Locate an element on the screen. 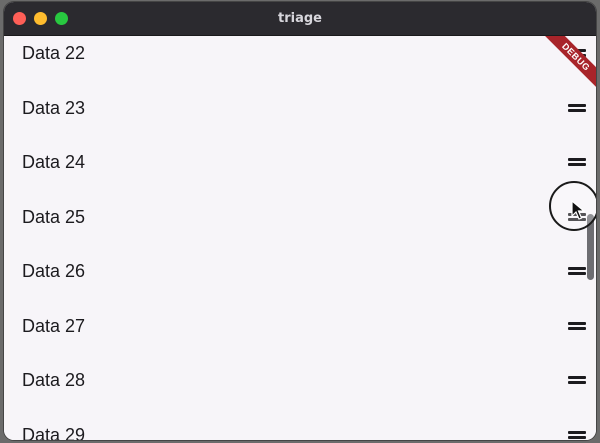 The width and height of the screenshot is (600, 443). debug-banner-label: DEBUG is located at coordinates (568, 64).